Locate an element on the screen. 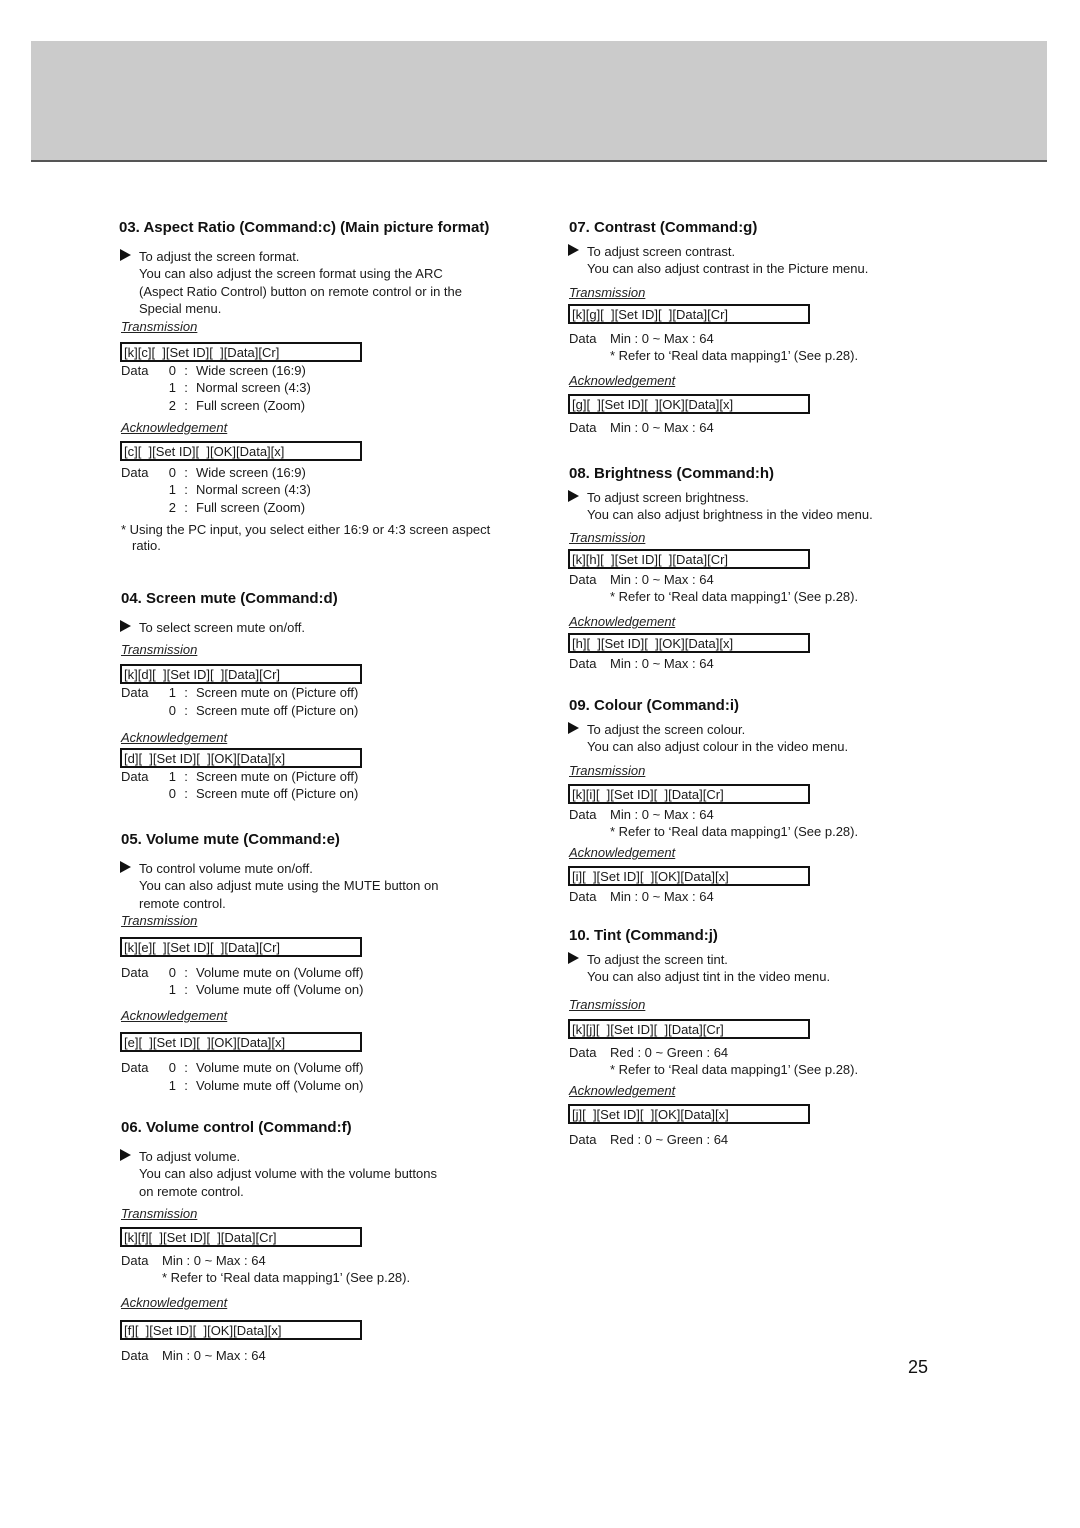 The width and height of the screenshot is (1080, 1528). acknowledgement-command-box: [j][ ][Set ID][ ][OK][Data][x] is located at coordinates (689, 1114).